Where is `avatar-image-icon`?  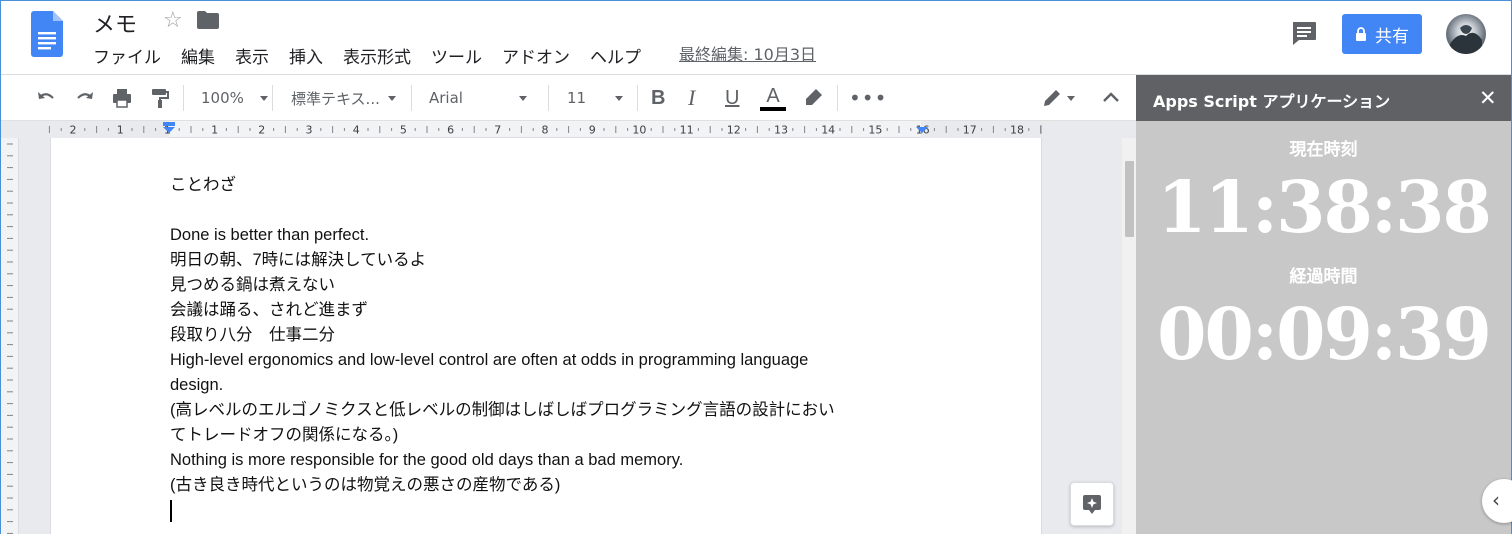 avatar-image-icon is located at coordinates (1466, 39).